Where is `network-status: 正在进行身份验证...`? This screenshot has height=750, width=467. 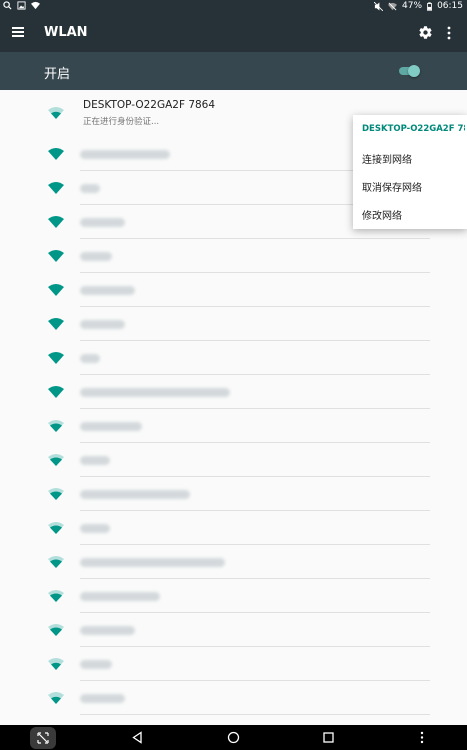 network-status: 正在进行身份验证... is located at coordinates (121, 122).